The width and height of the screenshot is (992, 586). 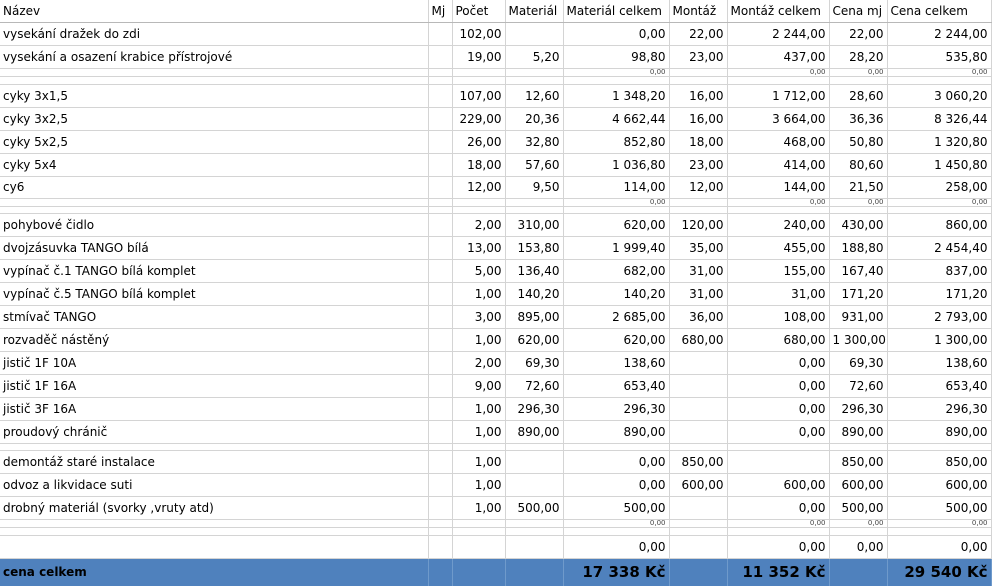 I want to click on column-header: Název, so click(x=214, y=11).